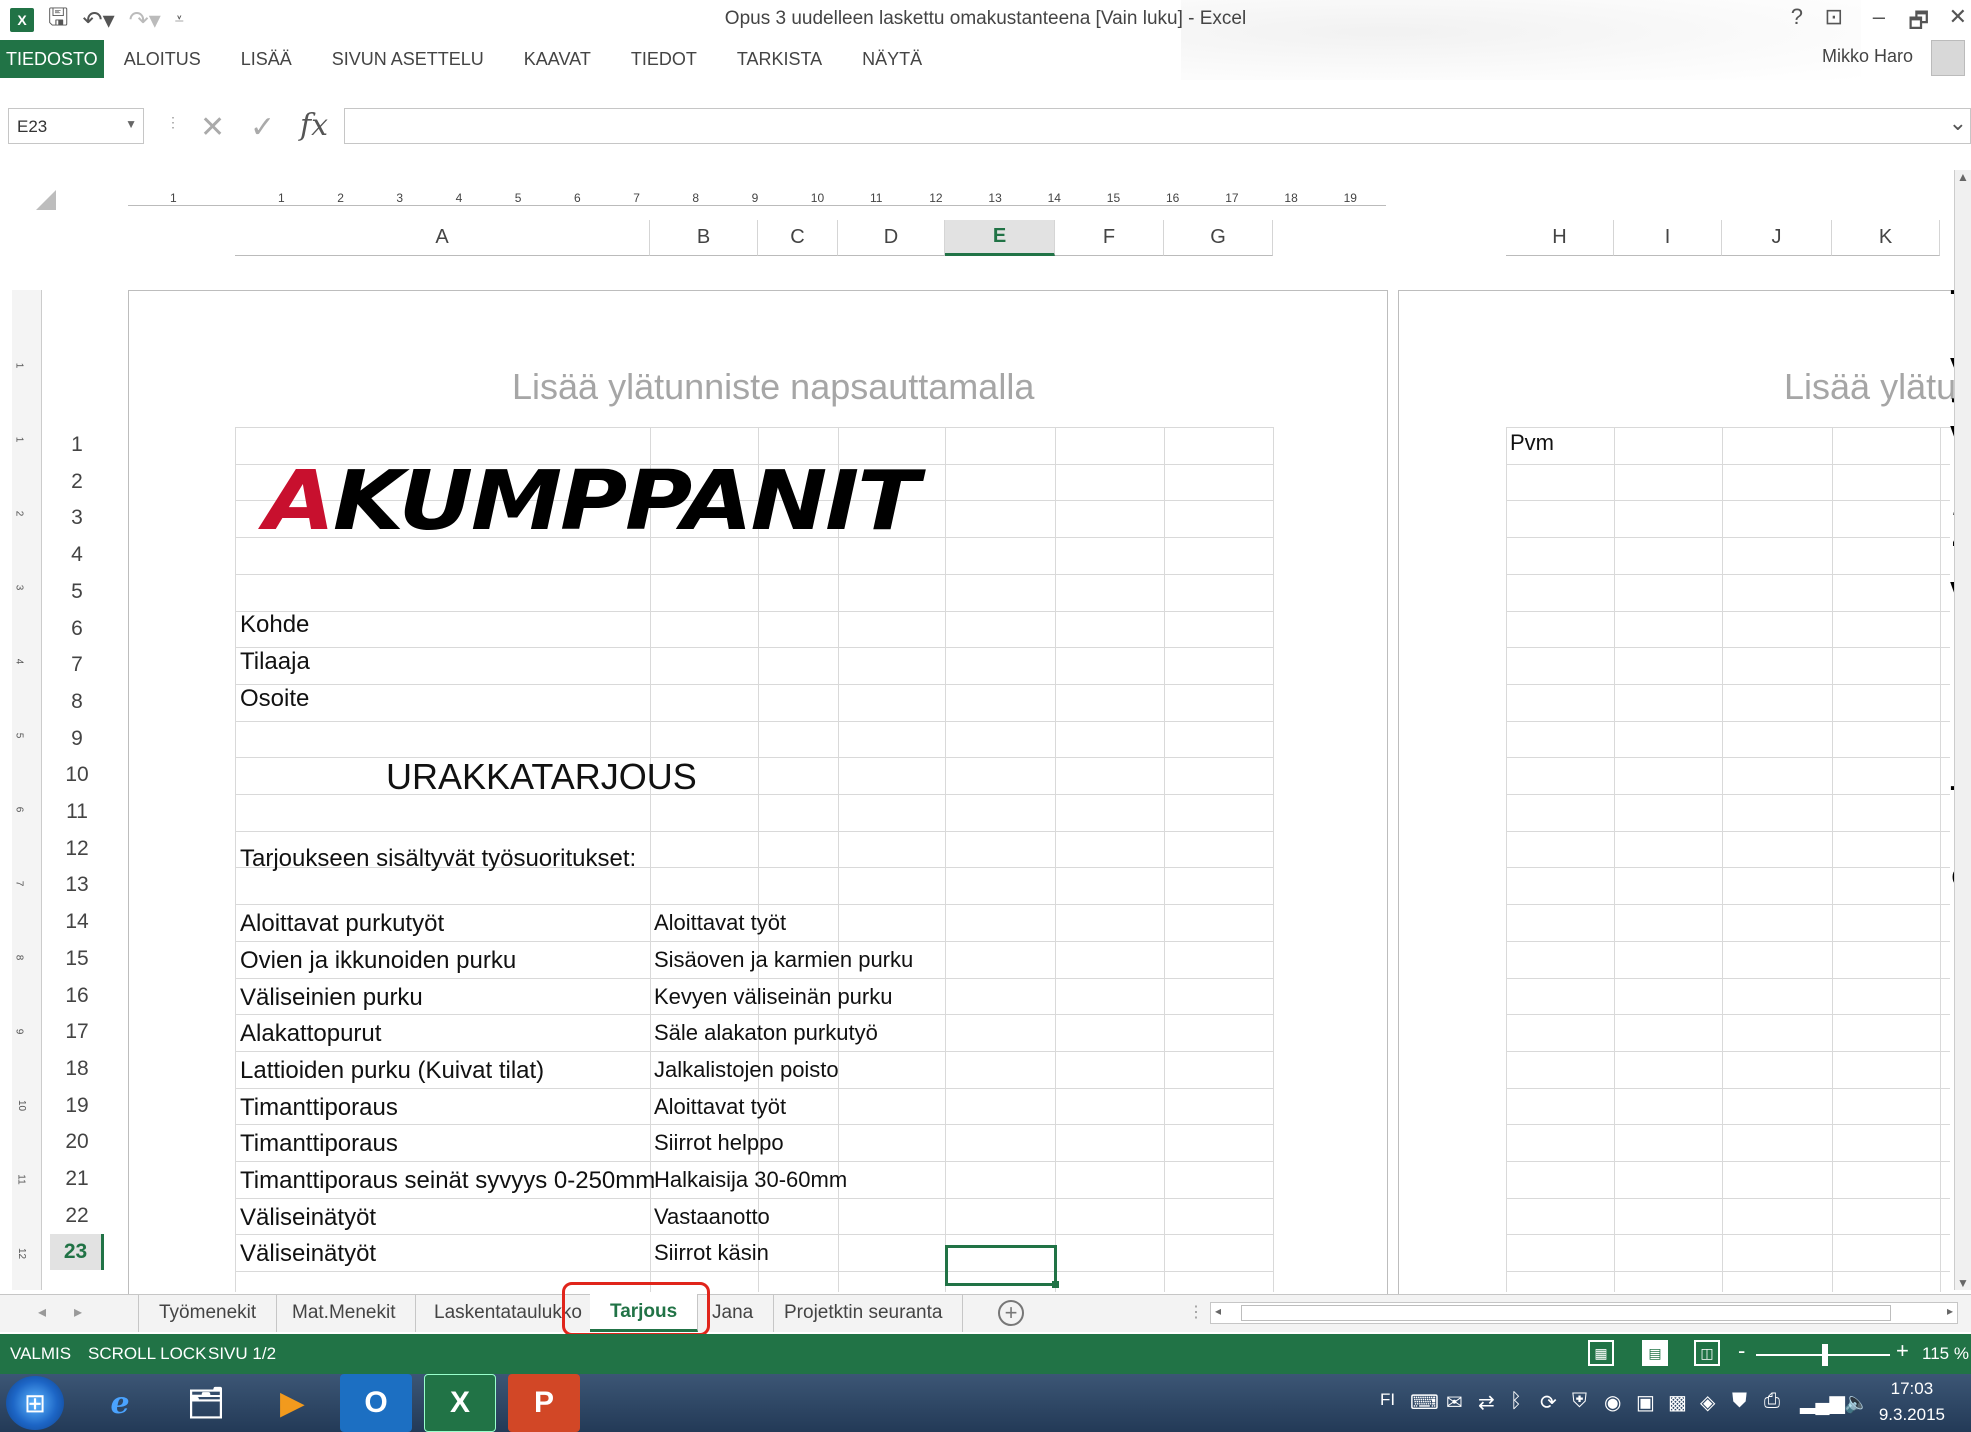  I want to click on selected-cell-e23, so click(1002, 1266).